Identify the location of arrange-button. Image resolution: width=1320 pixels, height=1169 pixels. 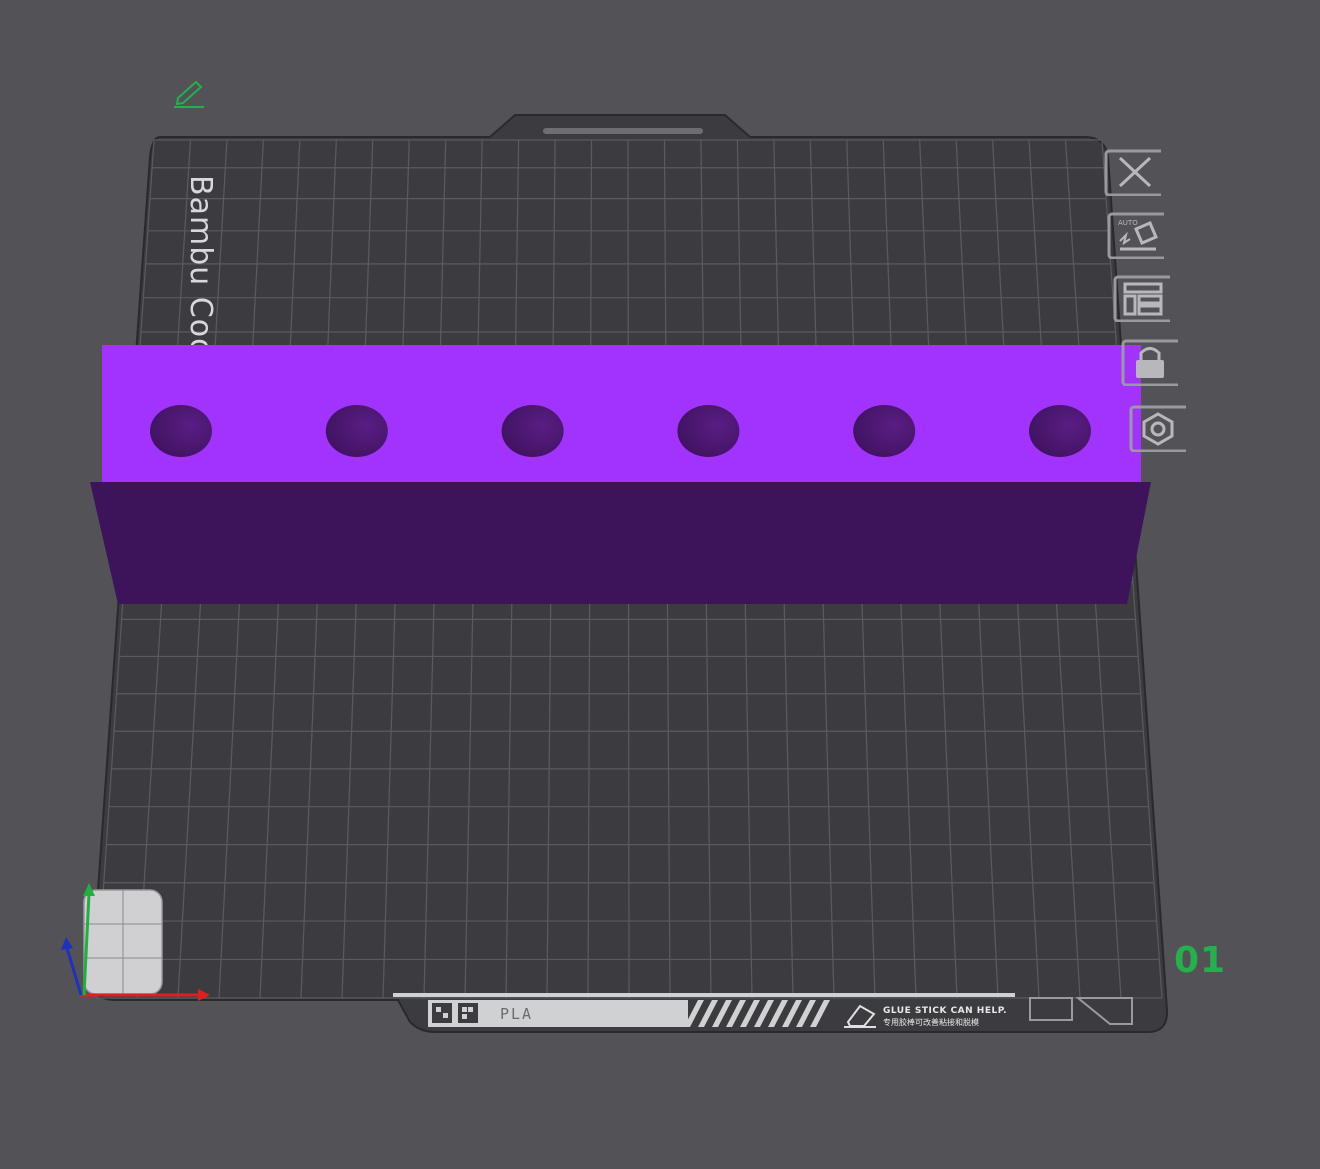
(1141, 298).